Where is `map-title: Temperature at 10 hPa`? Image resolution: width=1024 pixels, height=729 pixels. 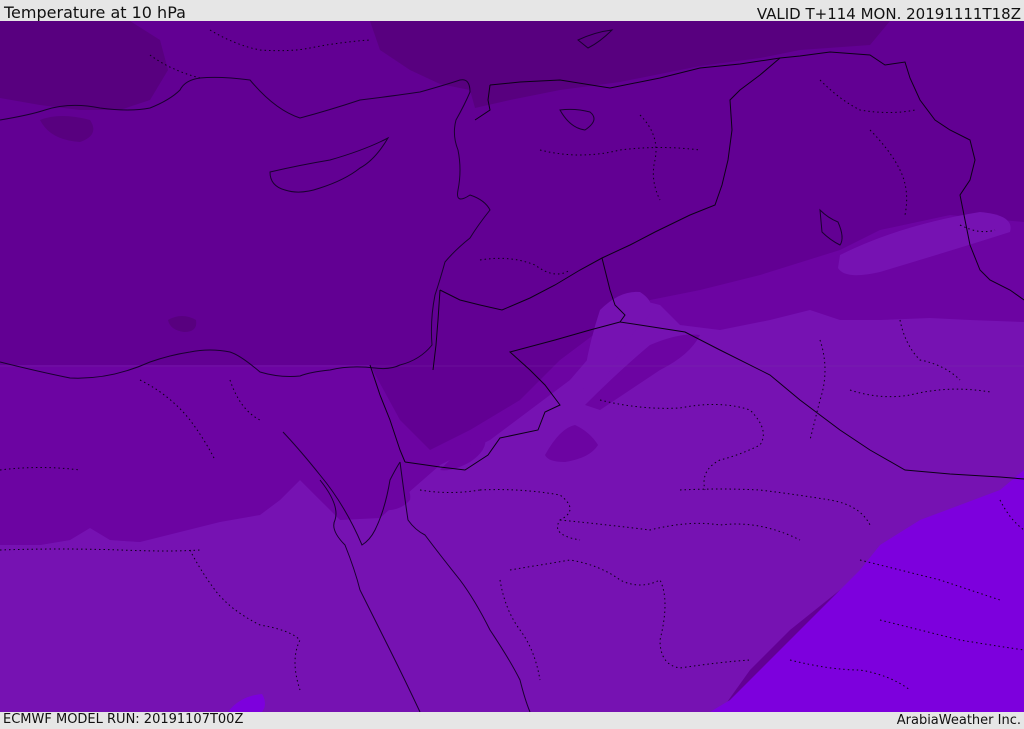 map-title: Temperature at 10 hPa is located at coordinates (95, 12).